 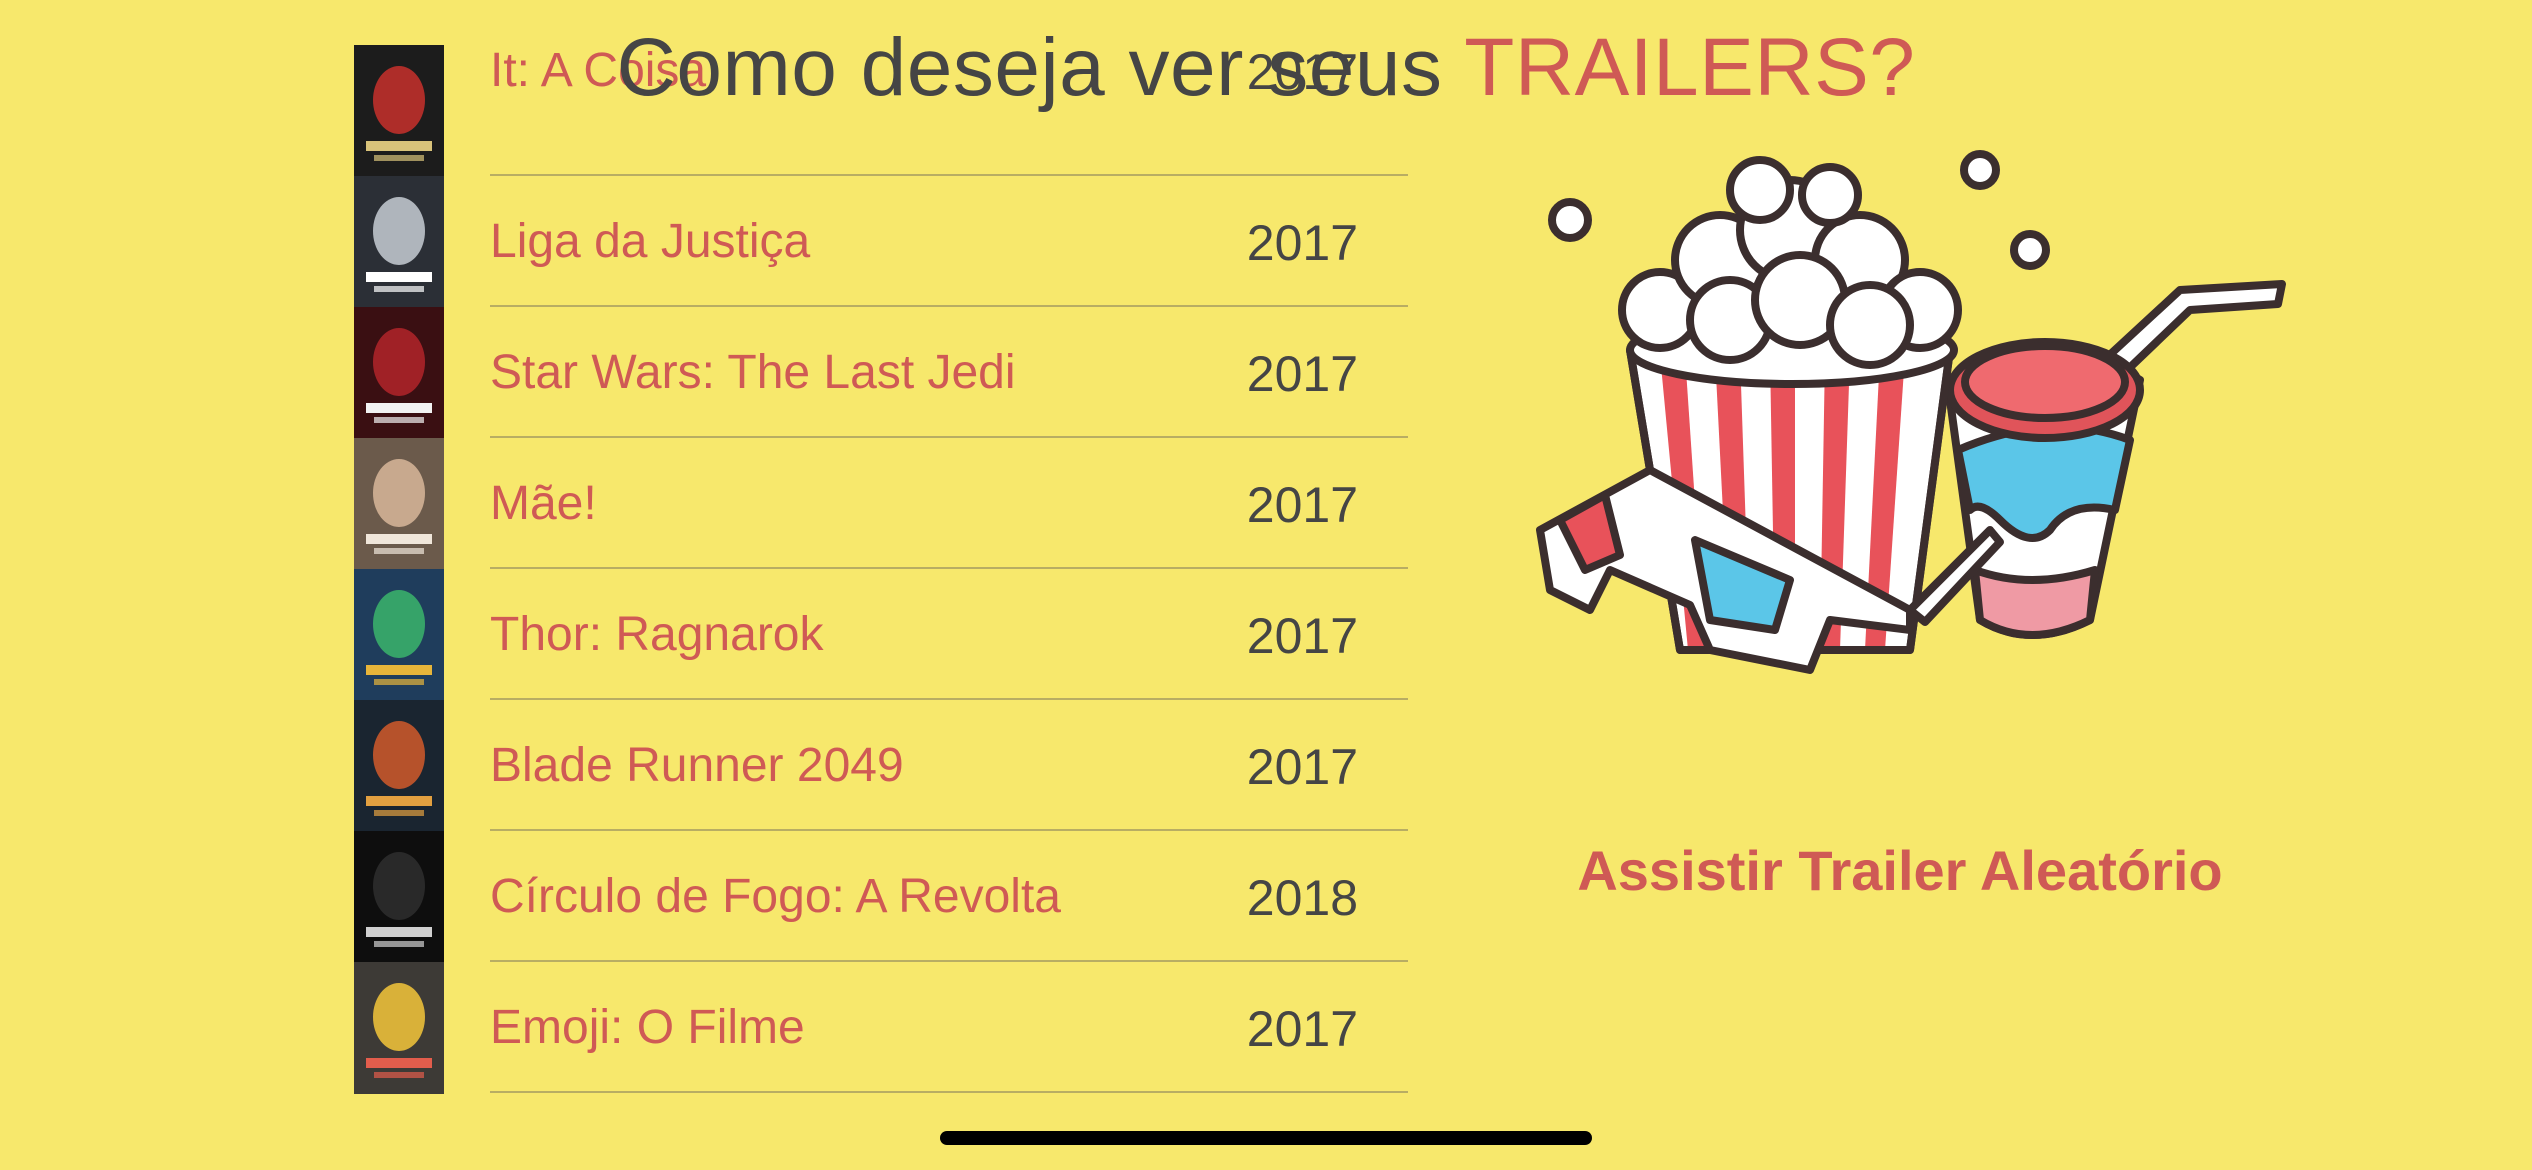 What do you see at coordinates (543, 503) in the screenshot?
I see `movie-title: Mãe!` at bounding box center [543, 503].